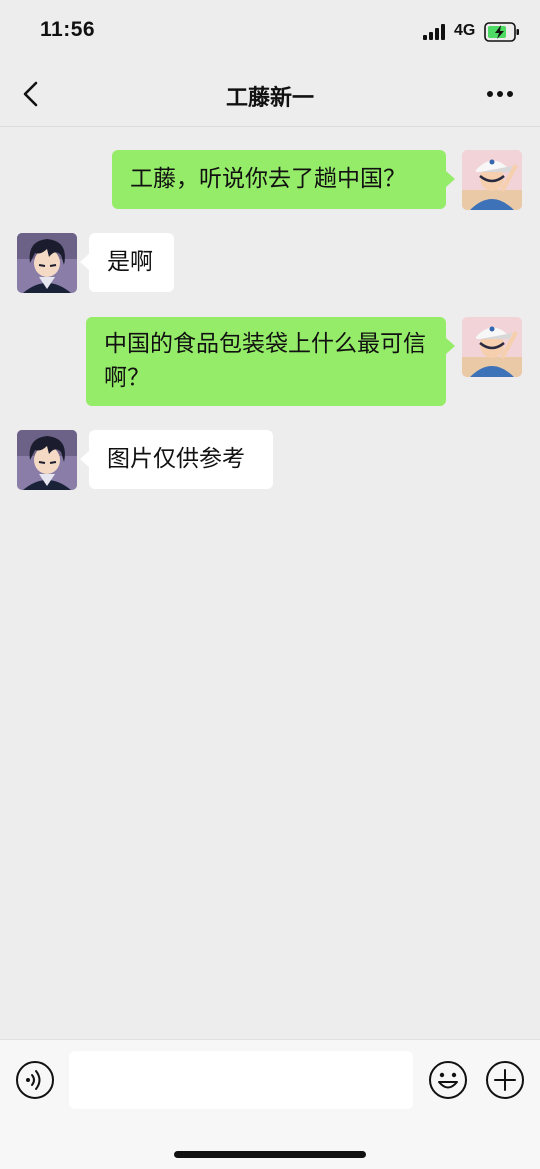 This screenshot has height=1169, width=540. What do you see at coordinates (505, 1080) in the screenshot?
I see `plus-icon` at bounding box center [505, 1080].